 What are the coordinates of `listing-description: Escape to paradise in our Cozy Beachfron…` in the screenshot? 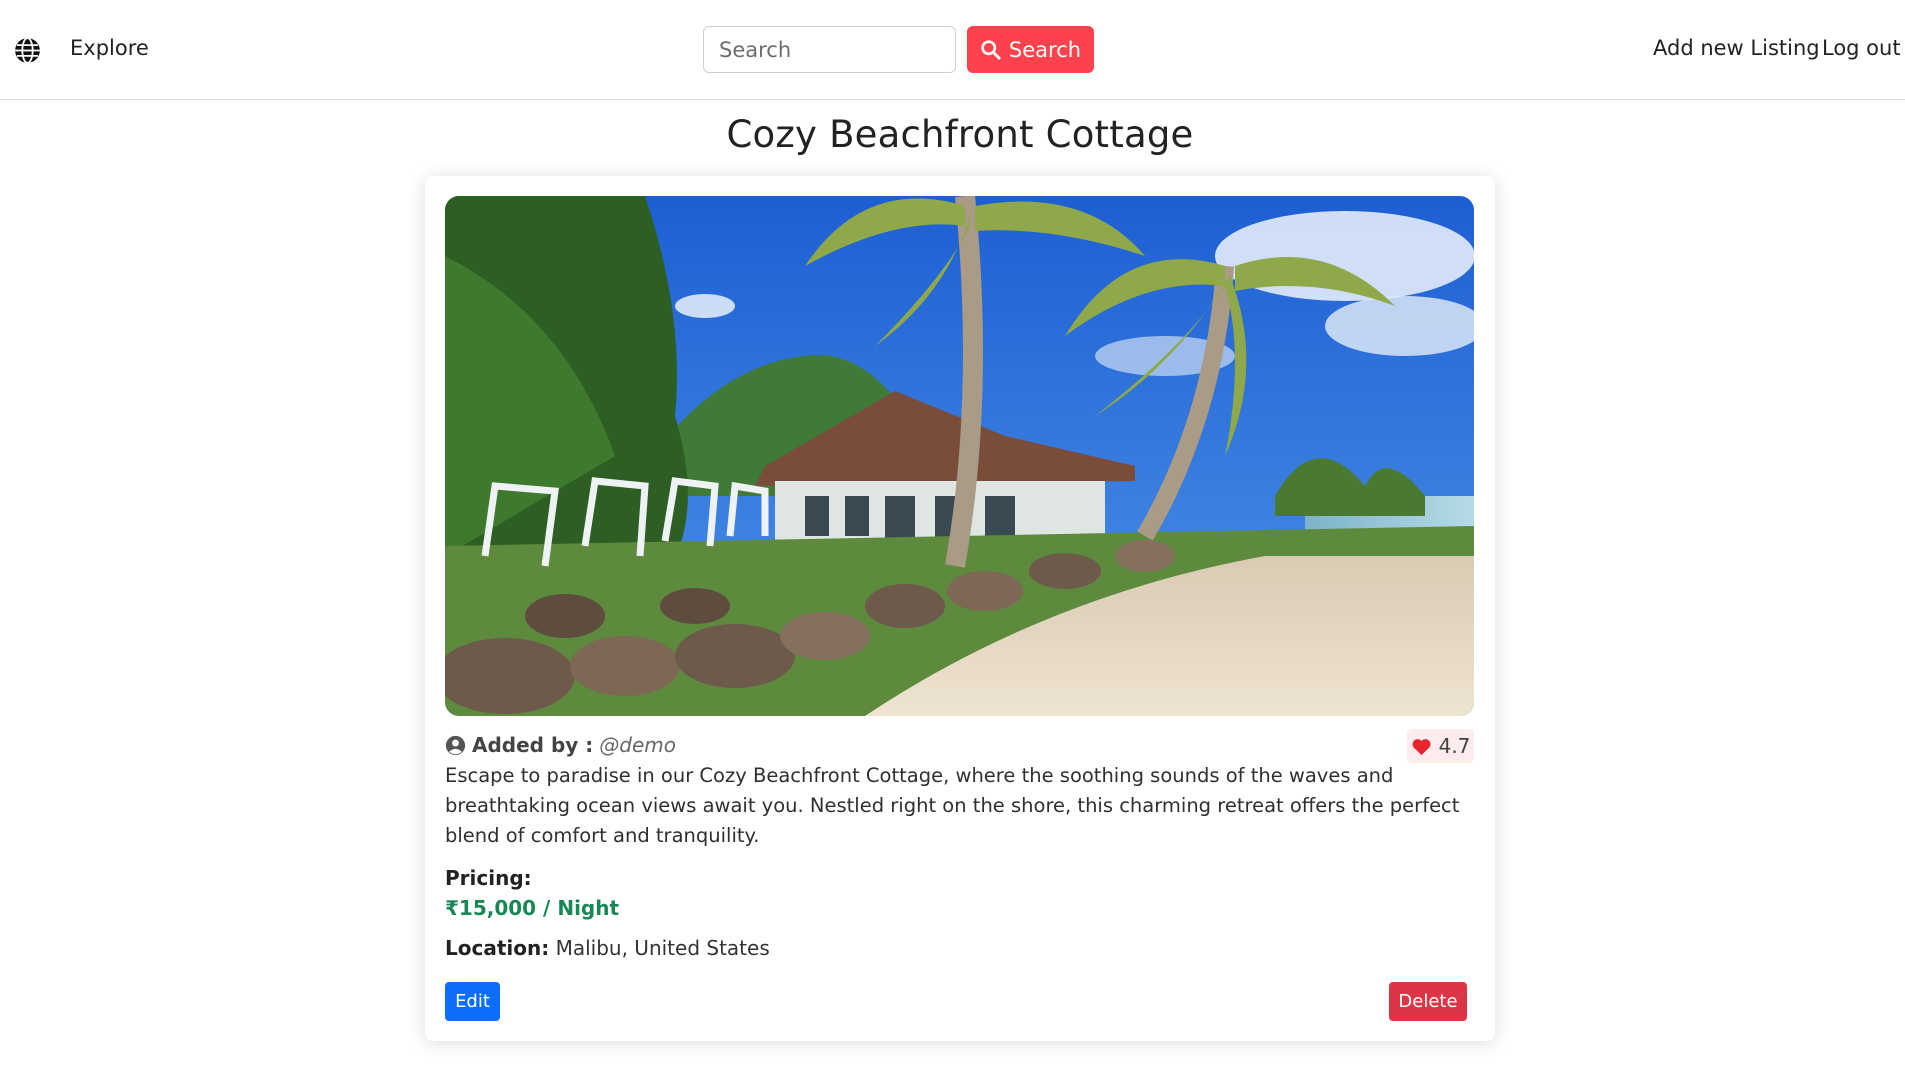 It's located at (952, 805).